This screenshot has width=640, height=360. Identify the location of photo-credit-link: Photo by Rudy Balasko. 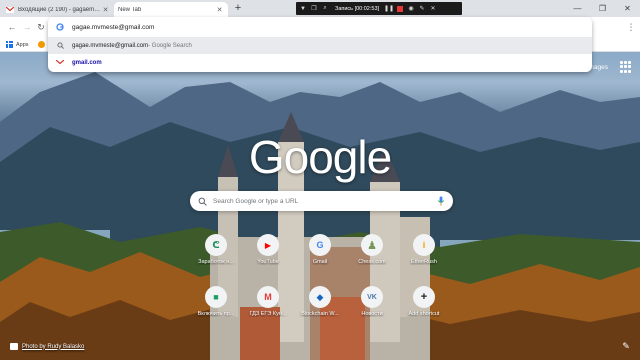
(47, 346).